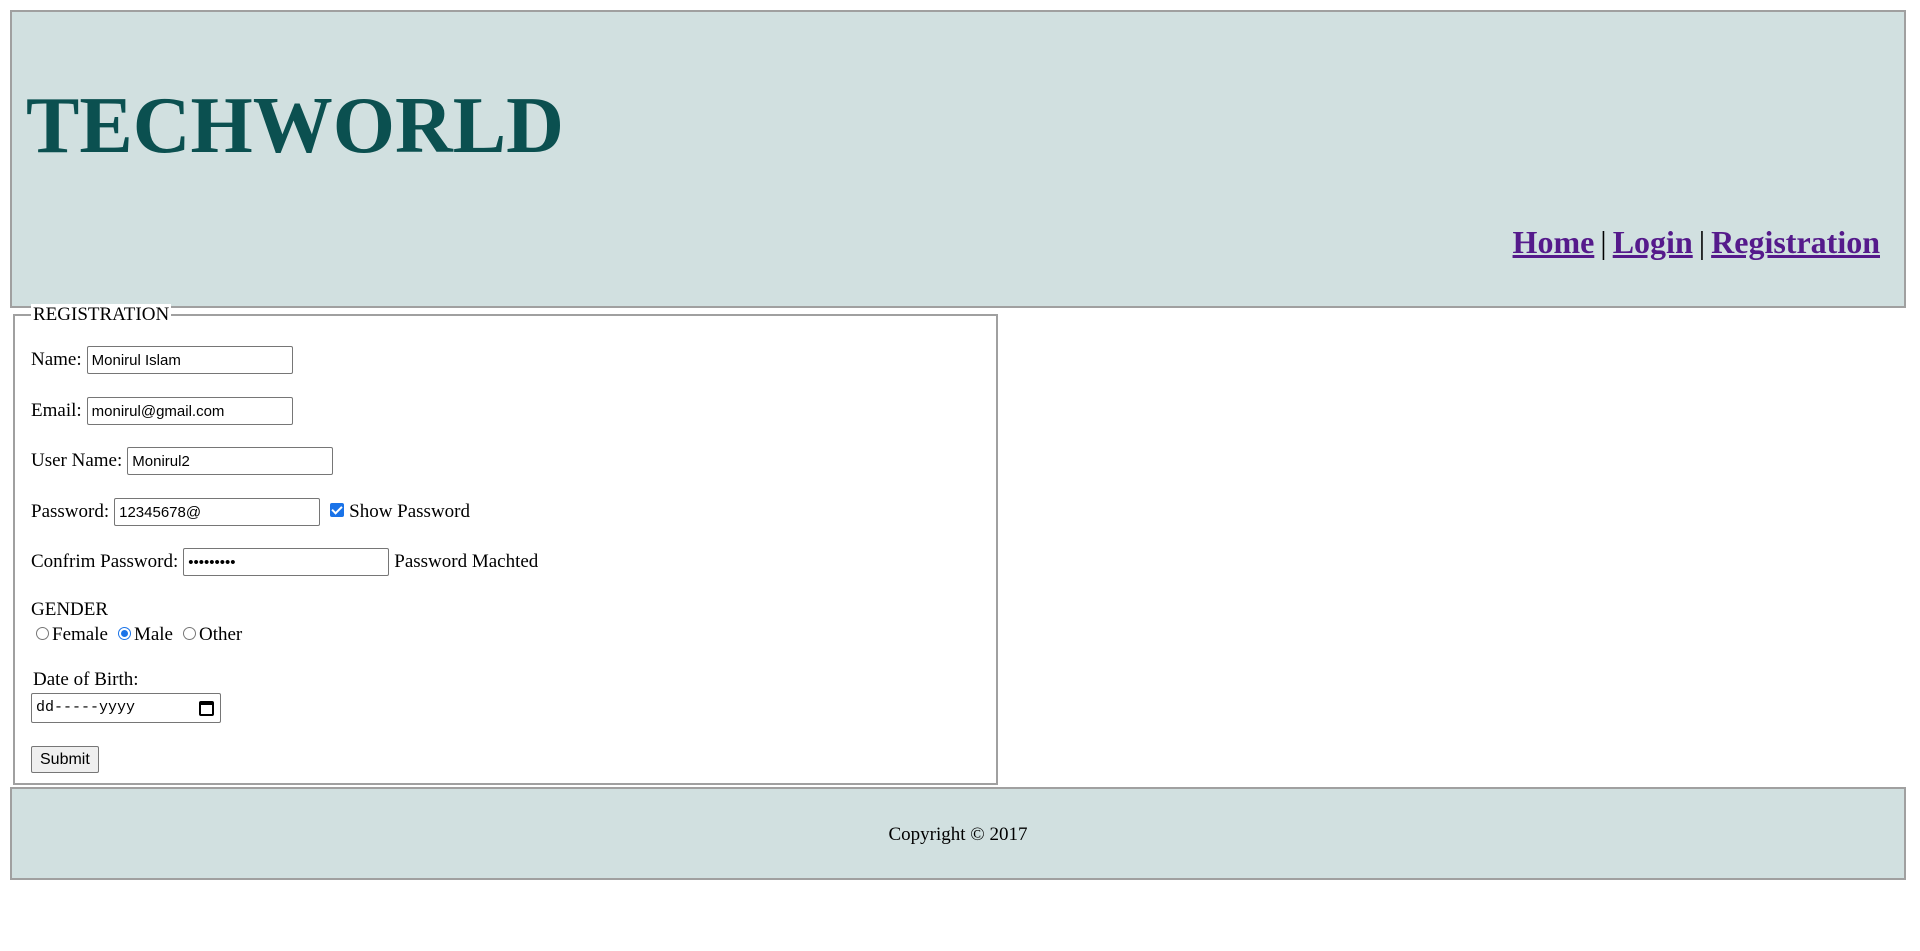 This screenshot has height=951, width=1920. What do you see at coordinates (77, 460) in the screenshot?
I see `username-label: User Name:` at bounding box center [77, 460].